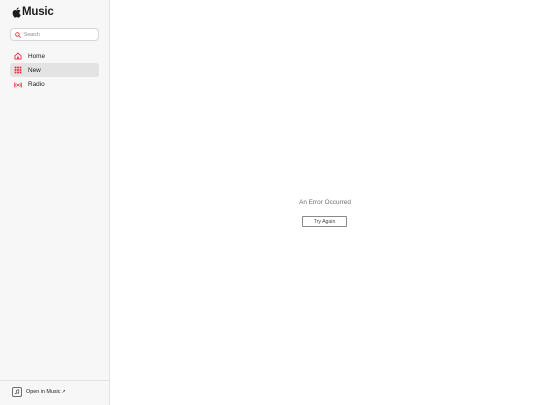 The image size is (540, 405). What do you see at coordinates (37, 56) in the screenshot?
I see `sidebar-item-label: Home` at bounding box center [37, 56].